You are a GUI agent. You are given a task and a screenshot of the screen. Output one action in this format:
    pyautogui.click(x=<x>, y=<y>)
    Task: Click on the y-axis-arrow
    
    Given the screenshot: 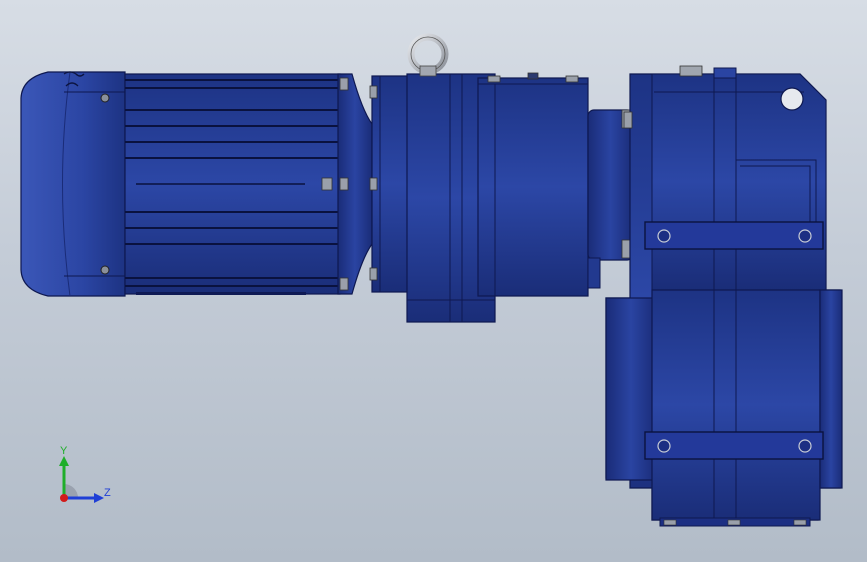 What is the action you would take?
    pyautogui.click(x=64, y=461)
    